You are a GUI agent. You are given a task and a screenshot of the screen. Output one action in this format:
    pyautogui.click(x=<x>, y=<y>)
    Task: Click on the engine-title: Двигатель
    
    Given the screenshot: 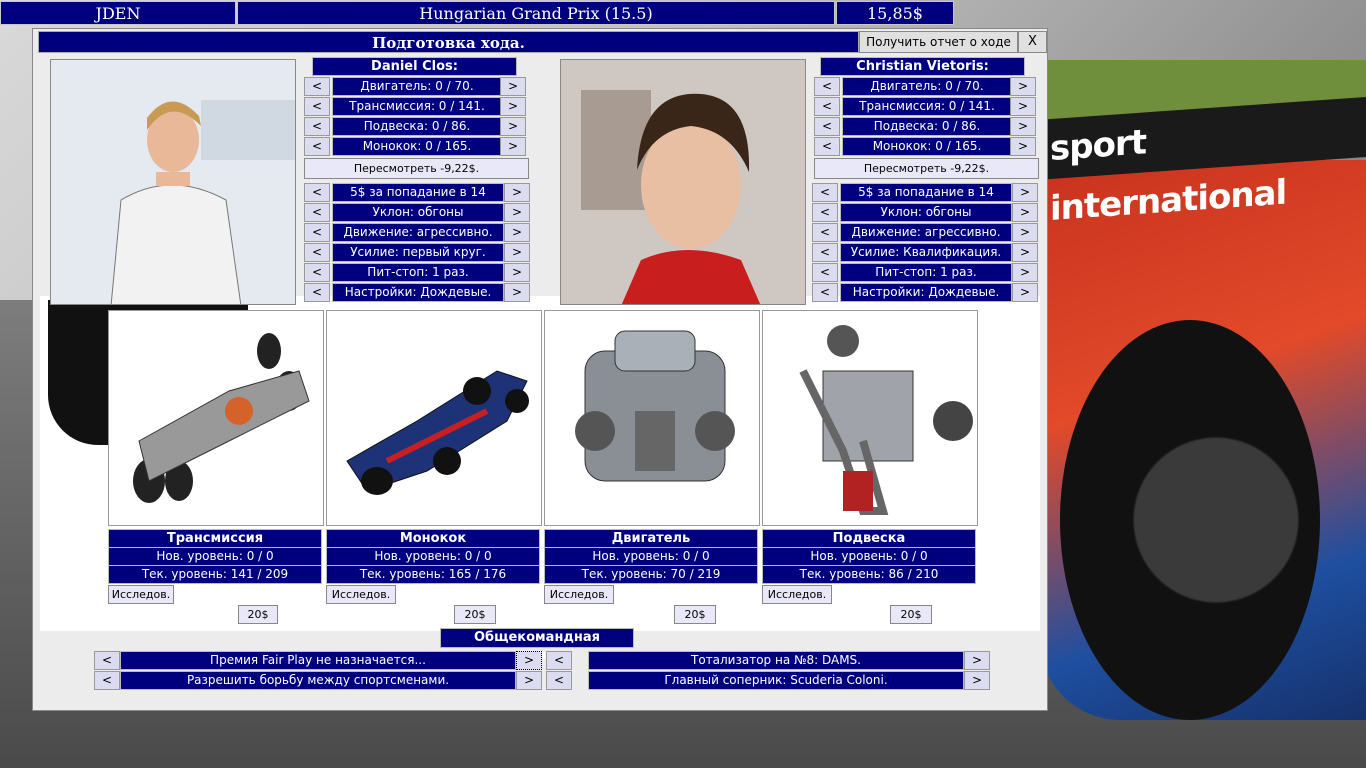 What is the action you would take?
    pyautogui.click(x=651, y=538)
    